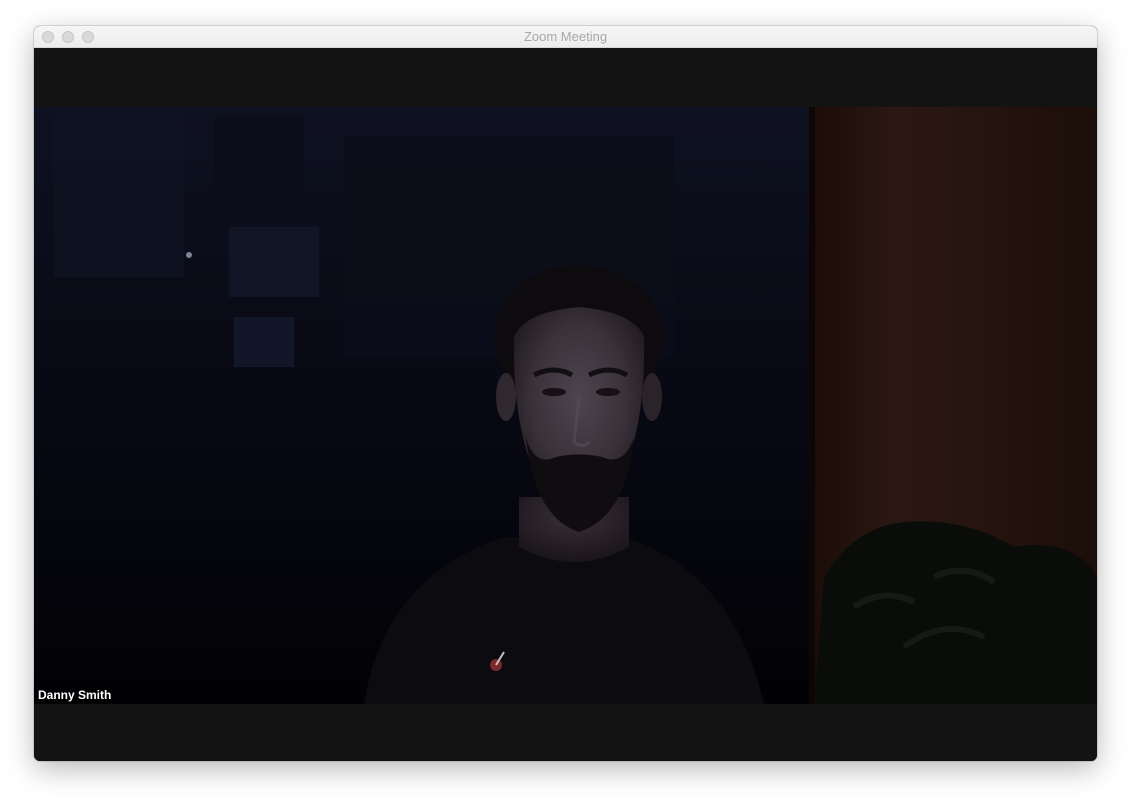 This screenshot has width=1131, height=804. I want to click on bottom-bar, so click(565, 732).